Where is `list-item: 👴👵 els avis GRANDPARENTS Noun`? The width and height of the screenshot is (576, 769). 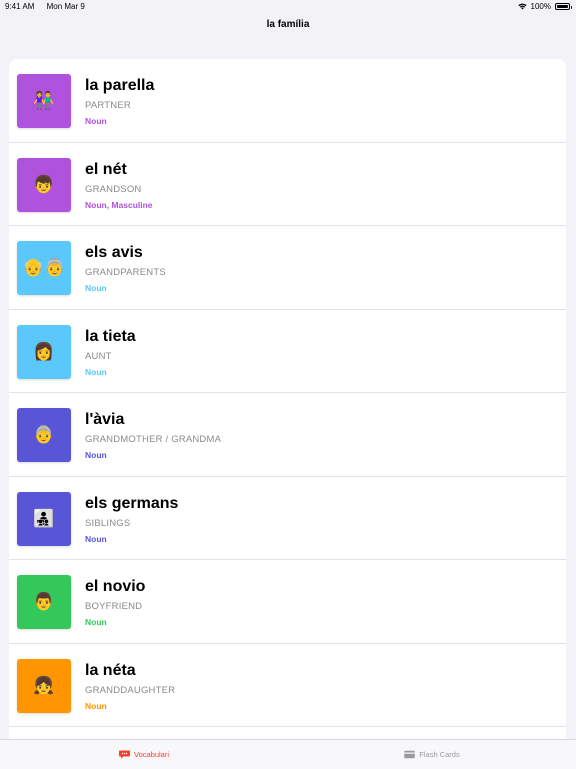
list-item: 👴👵 els avis GRANDPARENTS Noun is located at coordinates (287, 268).